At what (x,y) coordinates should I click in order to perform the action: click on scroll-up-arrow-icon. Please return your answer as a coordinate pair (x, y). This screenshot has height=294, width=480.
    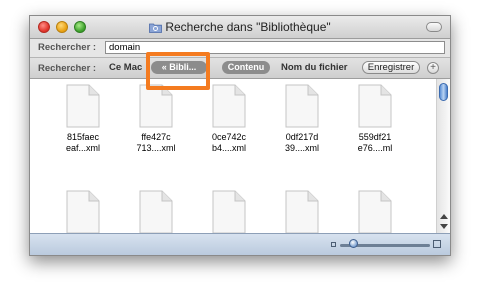
    Looking at the image, I should click on (444, 216).